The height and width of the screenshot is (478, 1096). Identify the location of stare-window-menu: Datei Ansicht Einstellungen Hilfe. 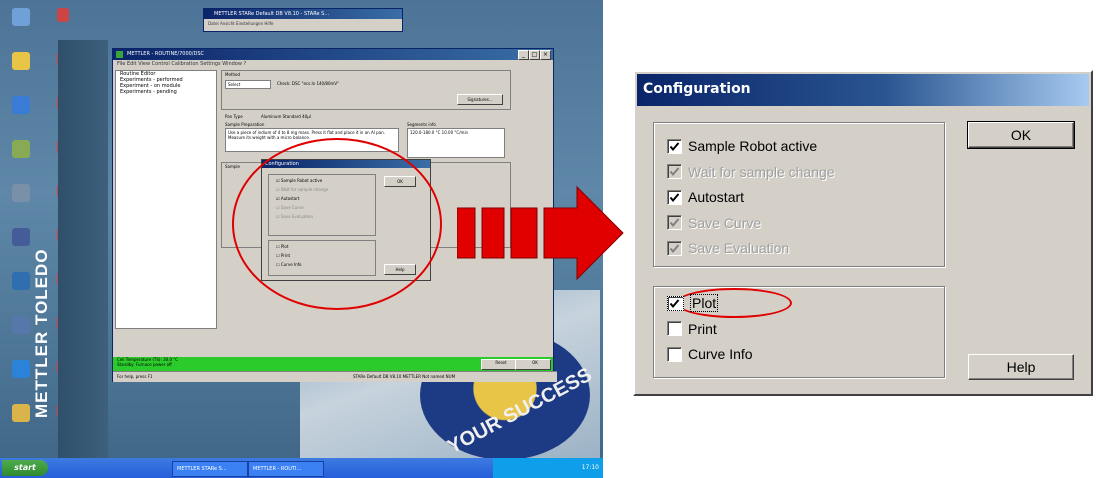
(303, 24).